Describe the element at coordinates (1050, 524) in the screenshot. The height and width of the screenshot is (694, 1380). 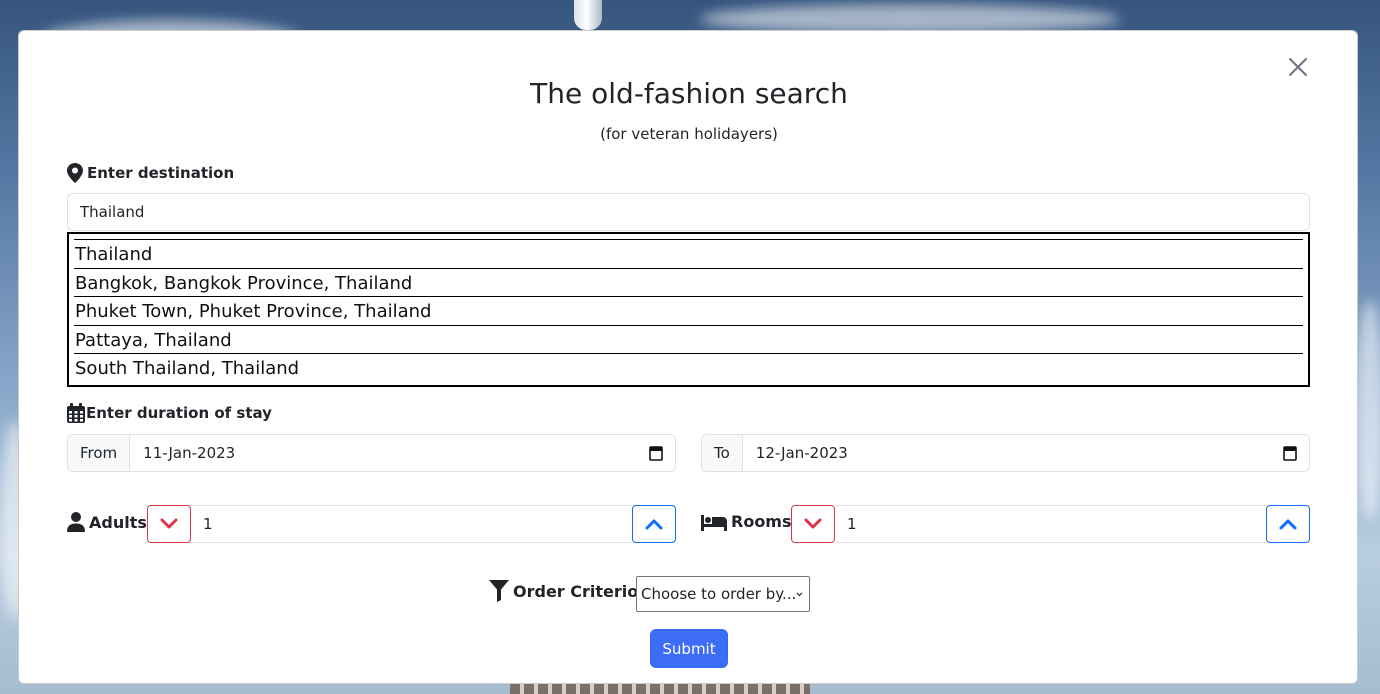
I see `rooms-count-input: 1` at that location.